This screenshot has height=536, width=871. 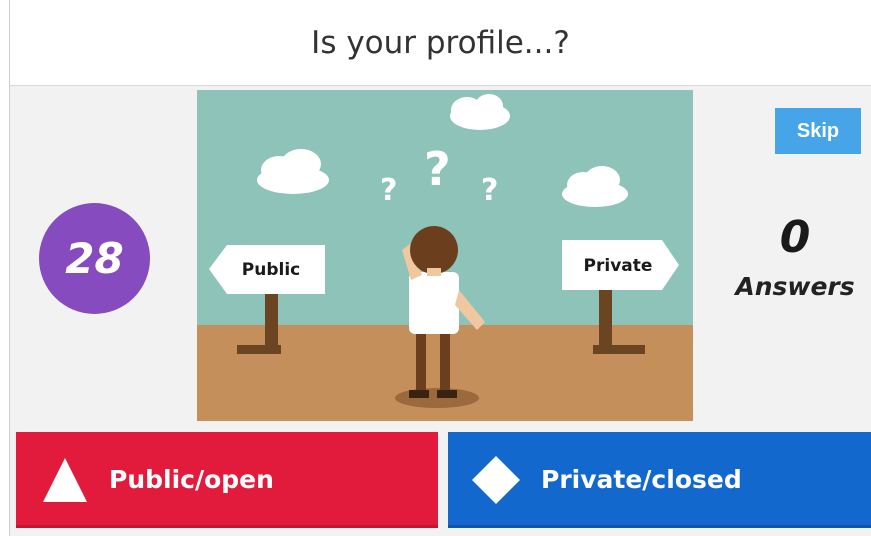 I want to click on answer-option-label: Public/open, so click(x=191, y=479).